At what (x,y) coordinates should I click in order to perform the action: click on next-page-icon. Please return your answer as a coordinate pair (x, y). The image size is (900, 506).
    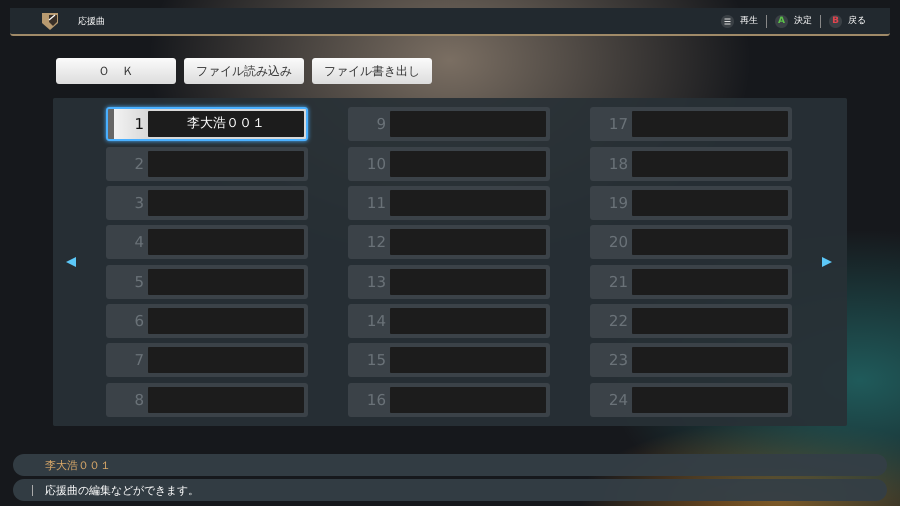
    Looking at the image, I should click on (827, 262).